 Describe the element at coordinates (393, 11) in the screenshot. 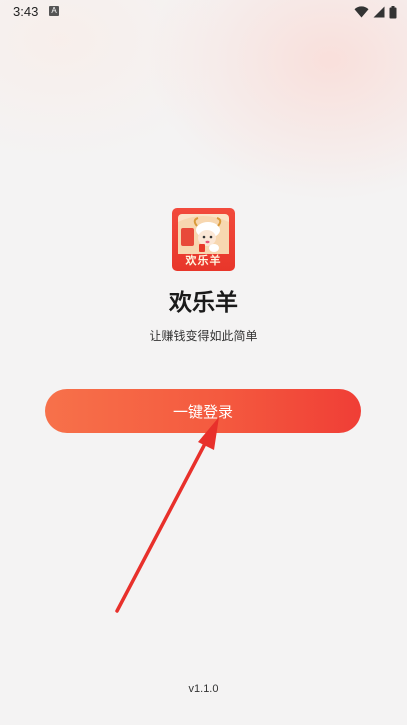

I see `battery-icon` at that location.